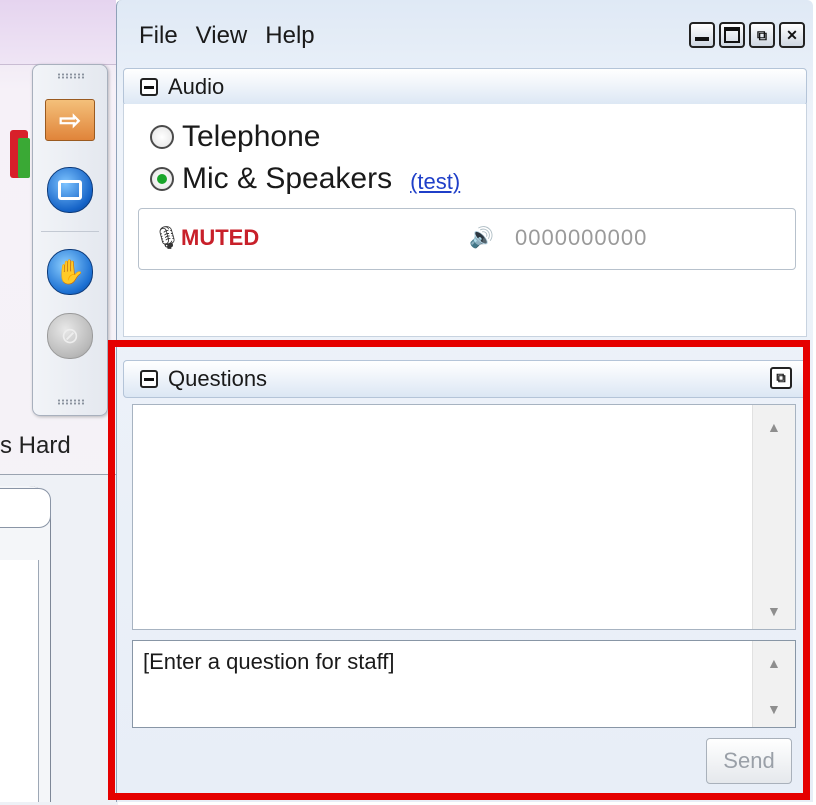 The image size is (816, 805). What do you see at coordinates (222, 36) in the screenshot?
I see `menu-view: View` at bounding box center [222, 36].